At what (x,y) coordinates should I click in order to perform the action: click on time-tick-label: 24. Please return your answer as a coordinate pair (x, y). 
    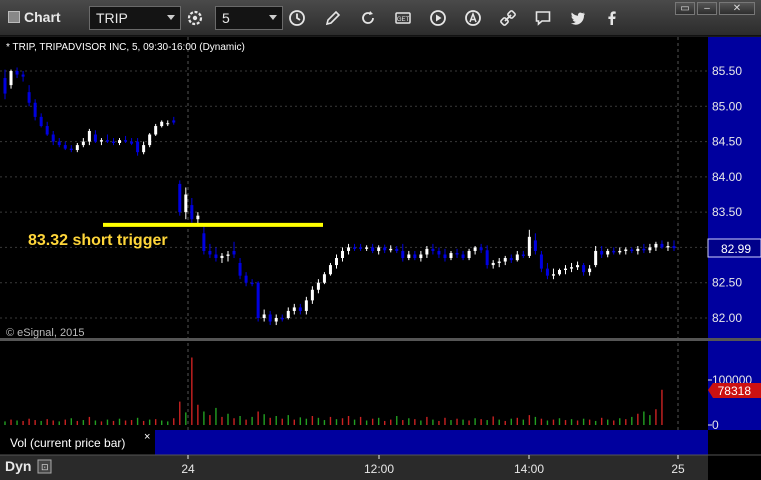
    Looking at the image, I should click on (188, 469).